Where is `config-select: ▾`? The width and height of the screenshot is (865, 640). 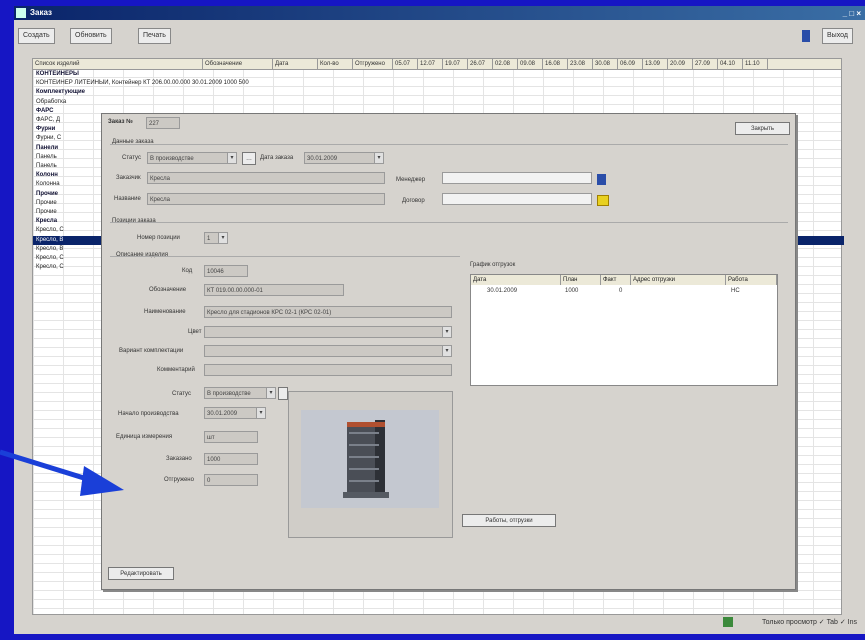
config-select: ▾ is located at coordinates (328, 351).